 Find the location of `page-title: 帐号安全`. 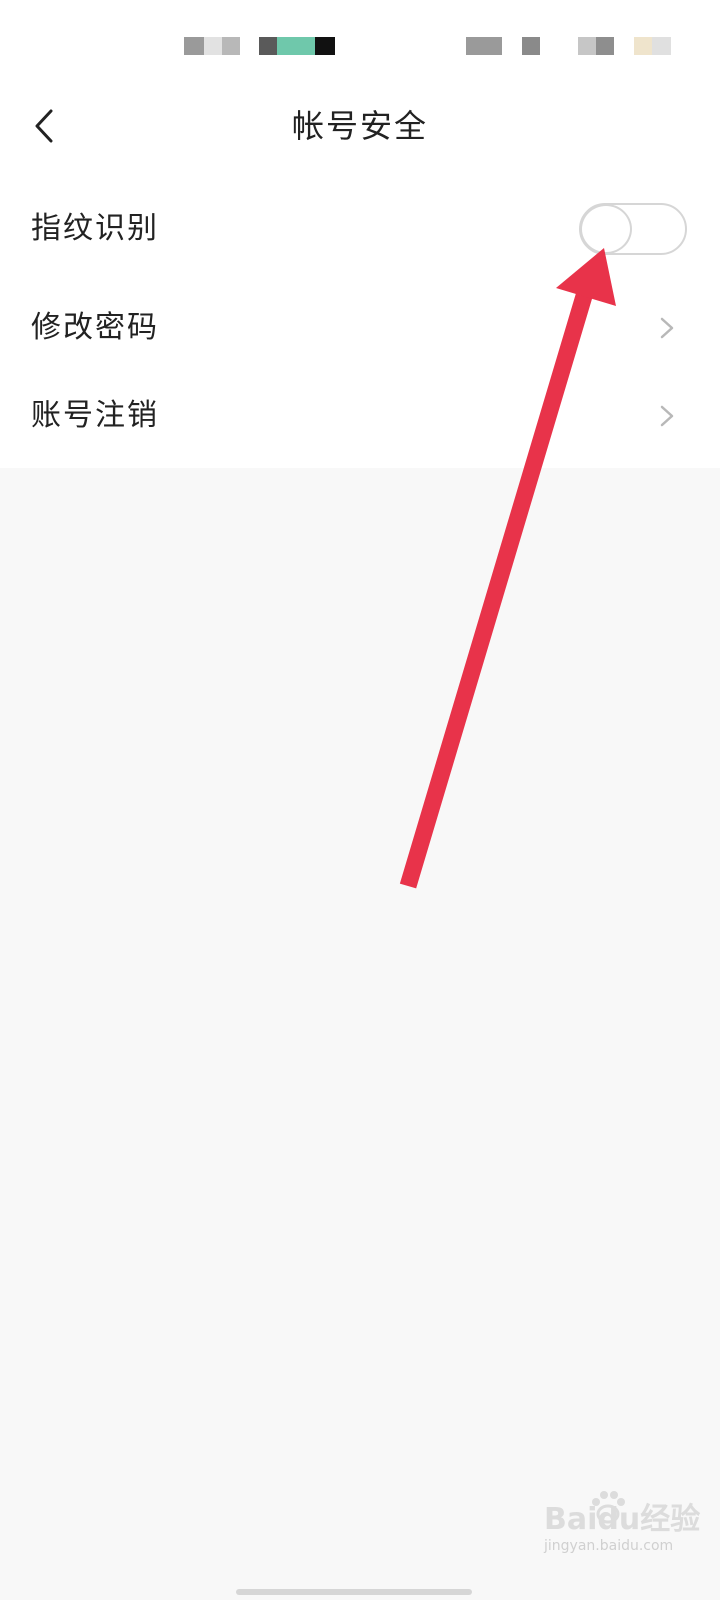

page-title: 帐号安全 is located at coordinates (359, 126).